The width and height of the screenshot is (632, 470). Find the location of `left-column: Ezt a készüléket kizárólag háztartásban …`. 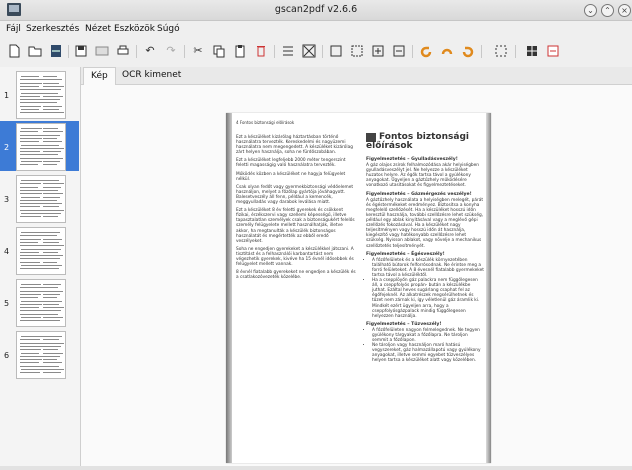

left-column: Ezt a készüléket kizárólag háztartásban … is located at coordinates (296, 208).